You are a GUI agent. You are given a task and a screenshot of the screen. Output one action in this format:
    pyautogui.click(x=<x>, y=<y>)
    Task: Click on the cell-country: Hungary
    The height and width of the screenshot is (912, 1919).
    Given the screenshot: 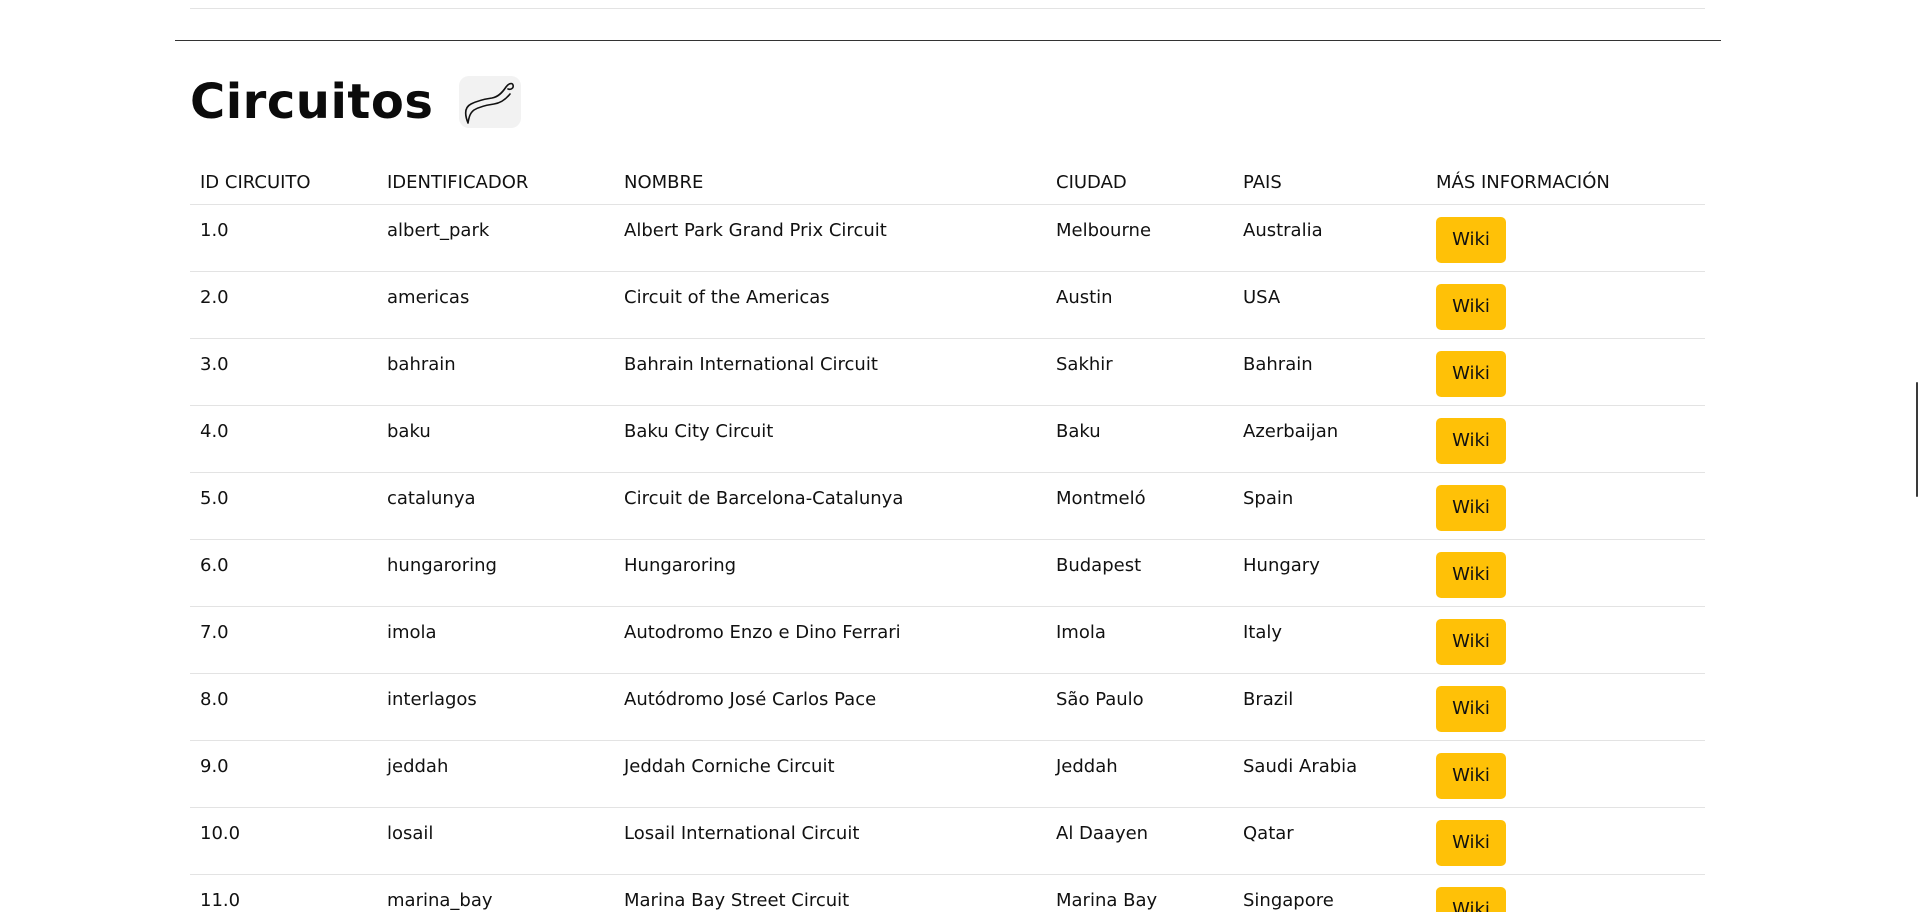 What is the action you would take?
    pyautogui.click(x=1329, y=573)
    